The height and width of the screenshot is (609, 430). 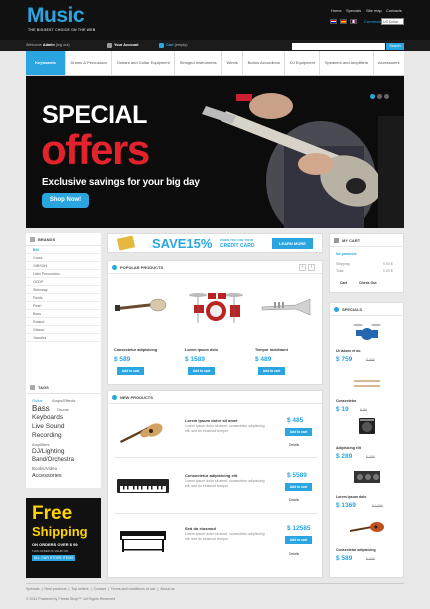 What do you see at coordinates (338, 46) in the screenshot?
I see `search-input` at bounding box center [338, 46].